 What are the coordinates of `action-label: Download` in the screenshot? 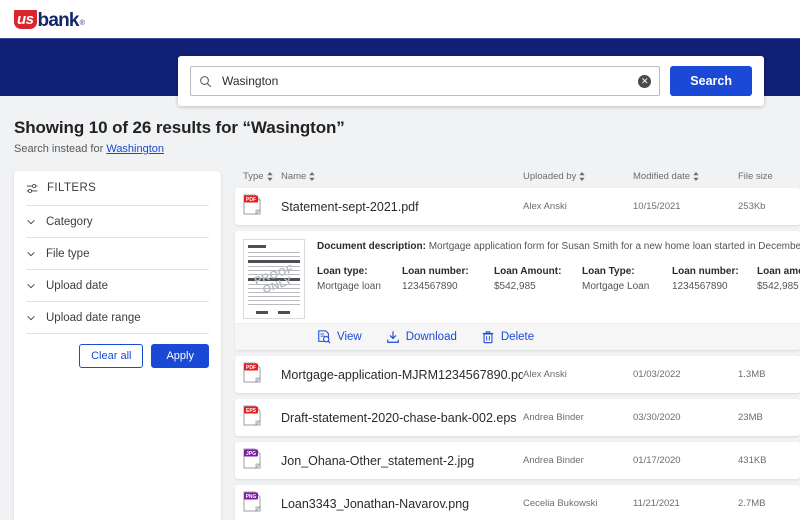 It's located at (431, 337).